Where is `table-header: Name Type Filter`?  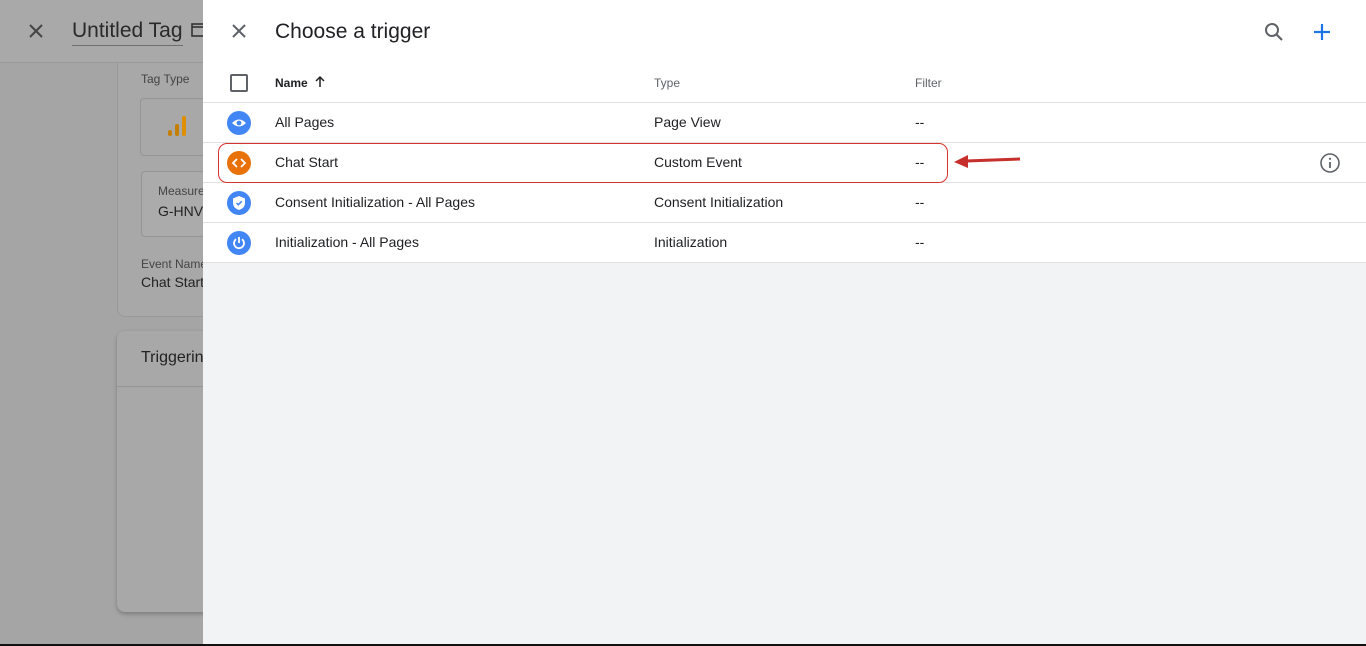
table-header: Name Type Filter is located at coordinates (784, 82).